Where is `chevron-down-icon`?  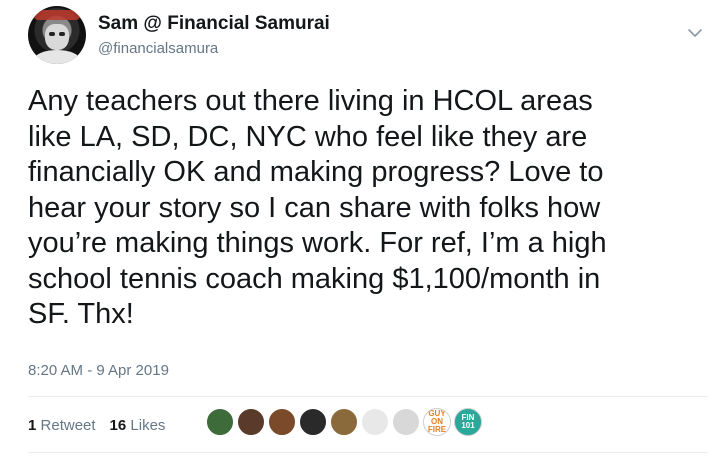 chevron-down-icon is located at coordinates (695, 33).